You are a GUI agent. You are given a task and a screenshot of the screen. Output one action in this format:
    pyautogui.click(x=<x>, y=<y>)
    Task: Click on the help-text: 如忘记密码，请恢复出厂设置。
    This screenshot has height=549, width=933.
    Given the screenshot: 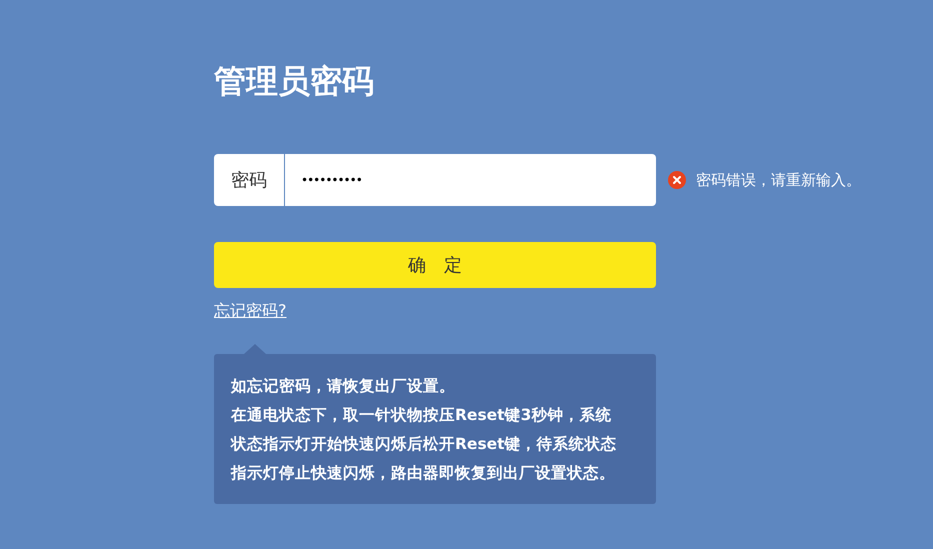 What is the action you would take?
    pyautogui.click(x=343, y=386)
    